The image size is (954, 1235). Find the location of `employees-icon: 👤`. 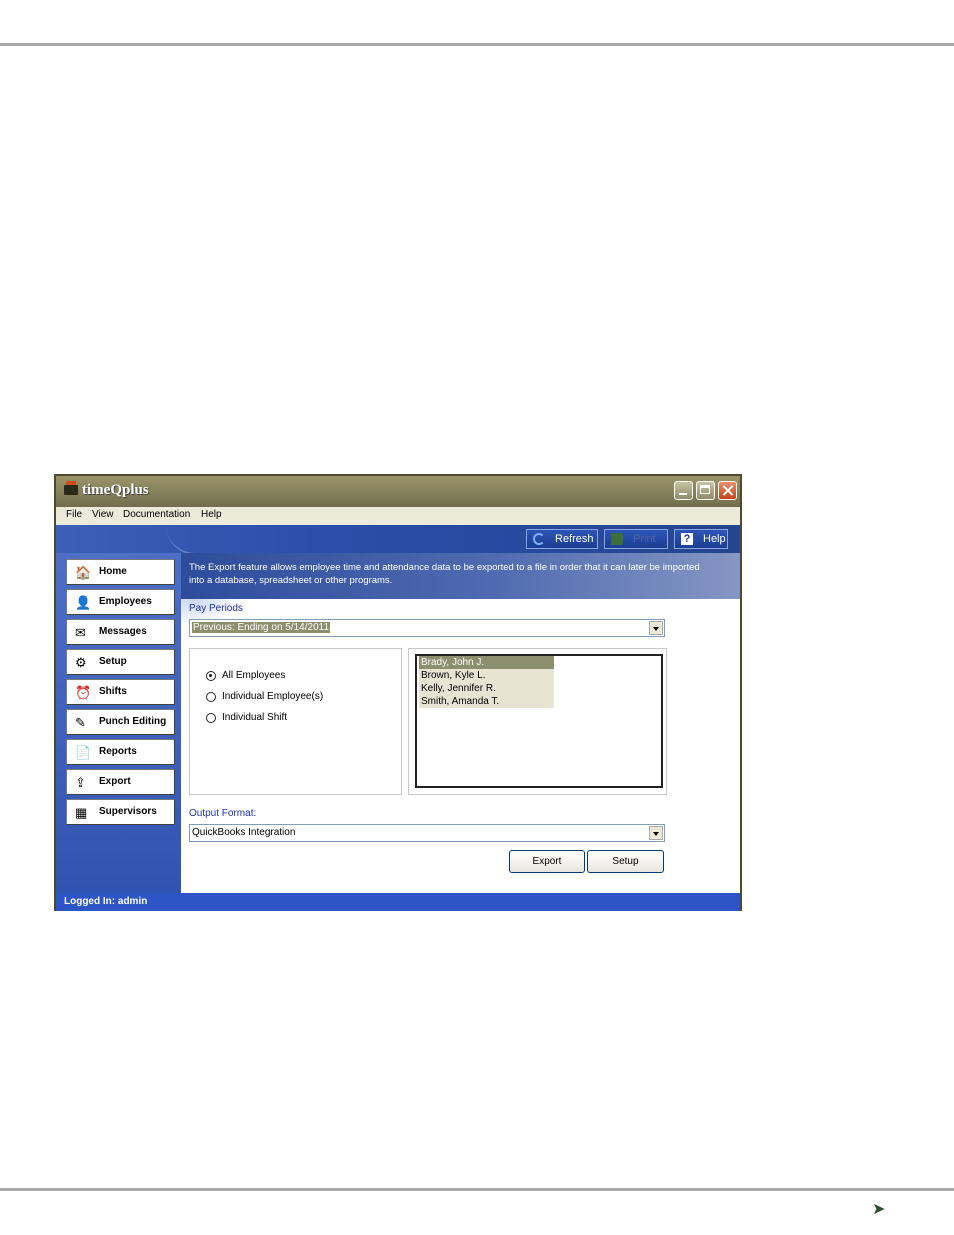

employees-icon: 👤 is located at coordinates (83, 602).